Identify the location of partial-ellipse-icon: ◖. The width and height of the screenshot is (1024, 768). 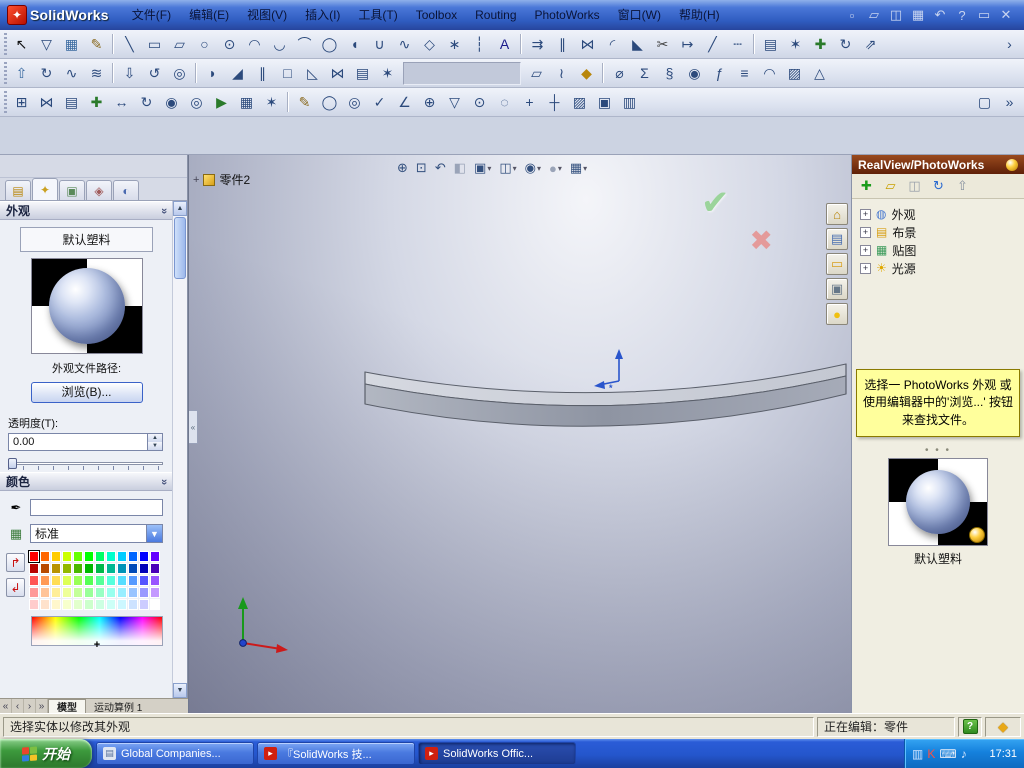
(354, 44).